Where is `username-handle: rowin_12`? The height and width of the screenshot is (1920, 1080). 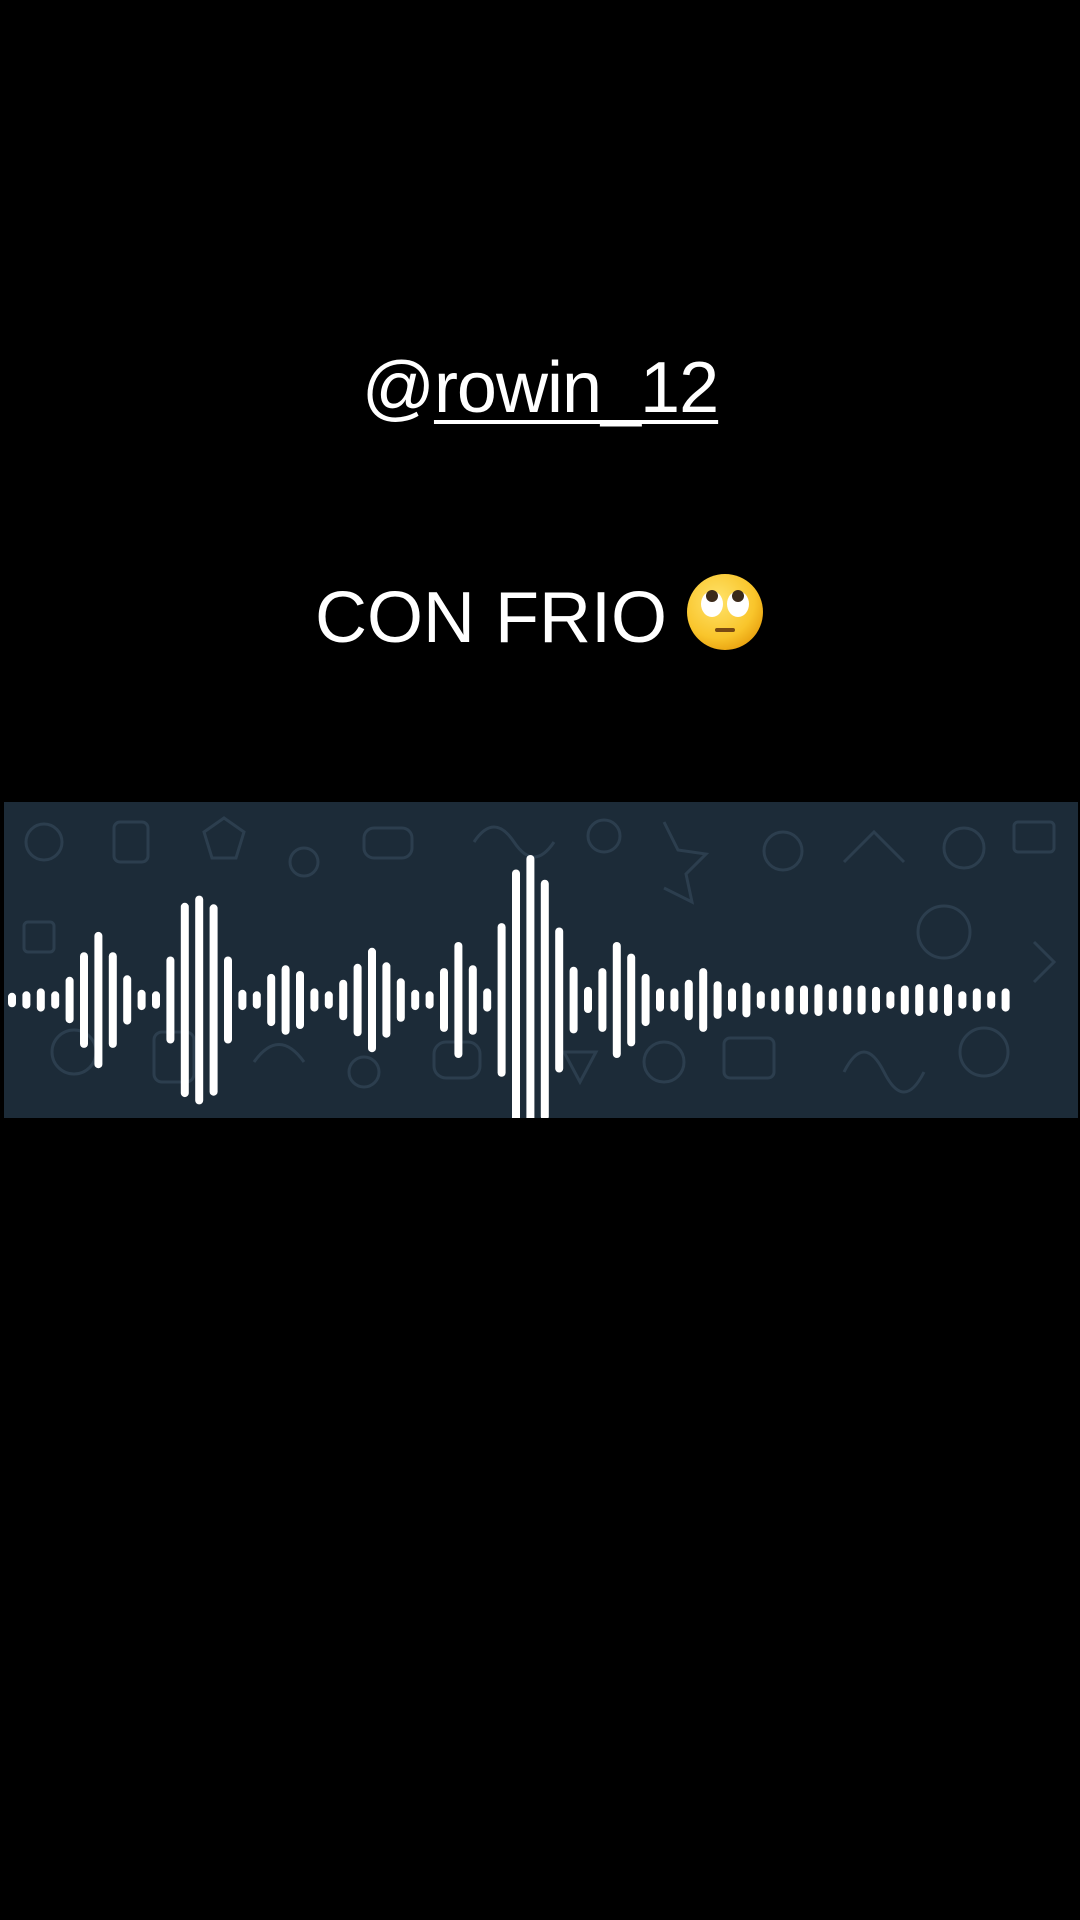
username-handle: rowin_12 is located at coordinates (576, 388).